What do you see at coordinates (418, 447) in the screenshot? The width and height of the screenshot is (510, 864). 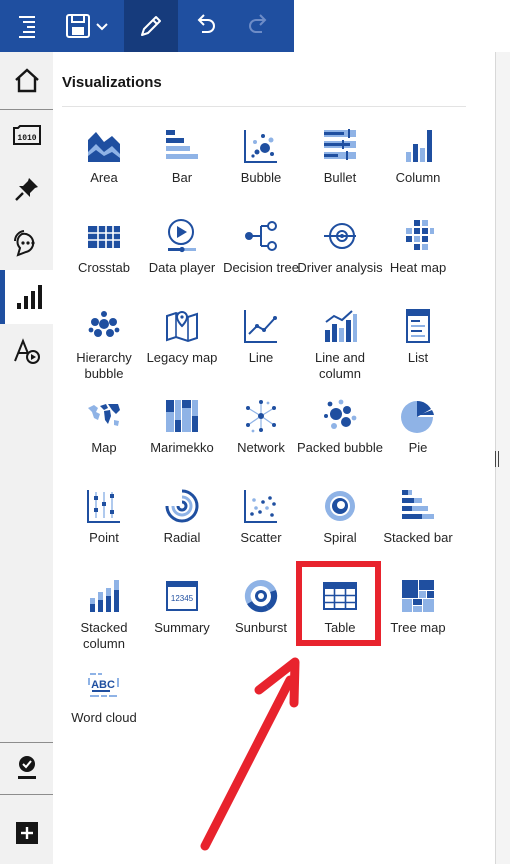 I see `vis-item-label: Pie` at bounding box center [418, 447].